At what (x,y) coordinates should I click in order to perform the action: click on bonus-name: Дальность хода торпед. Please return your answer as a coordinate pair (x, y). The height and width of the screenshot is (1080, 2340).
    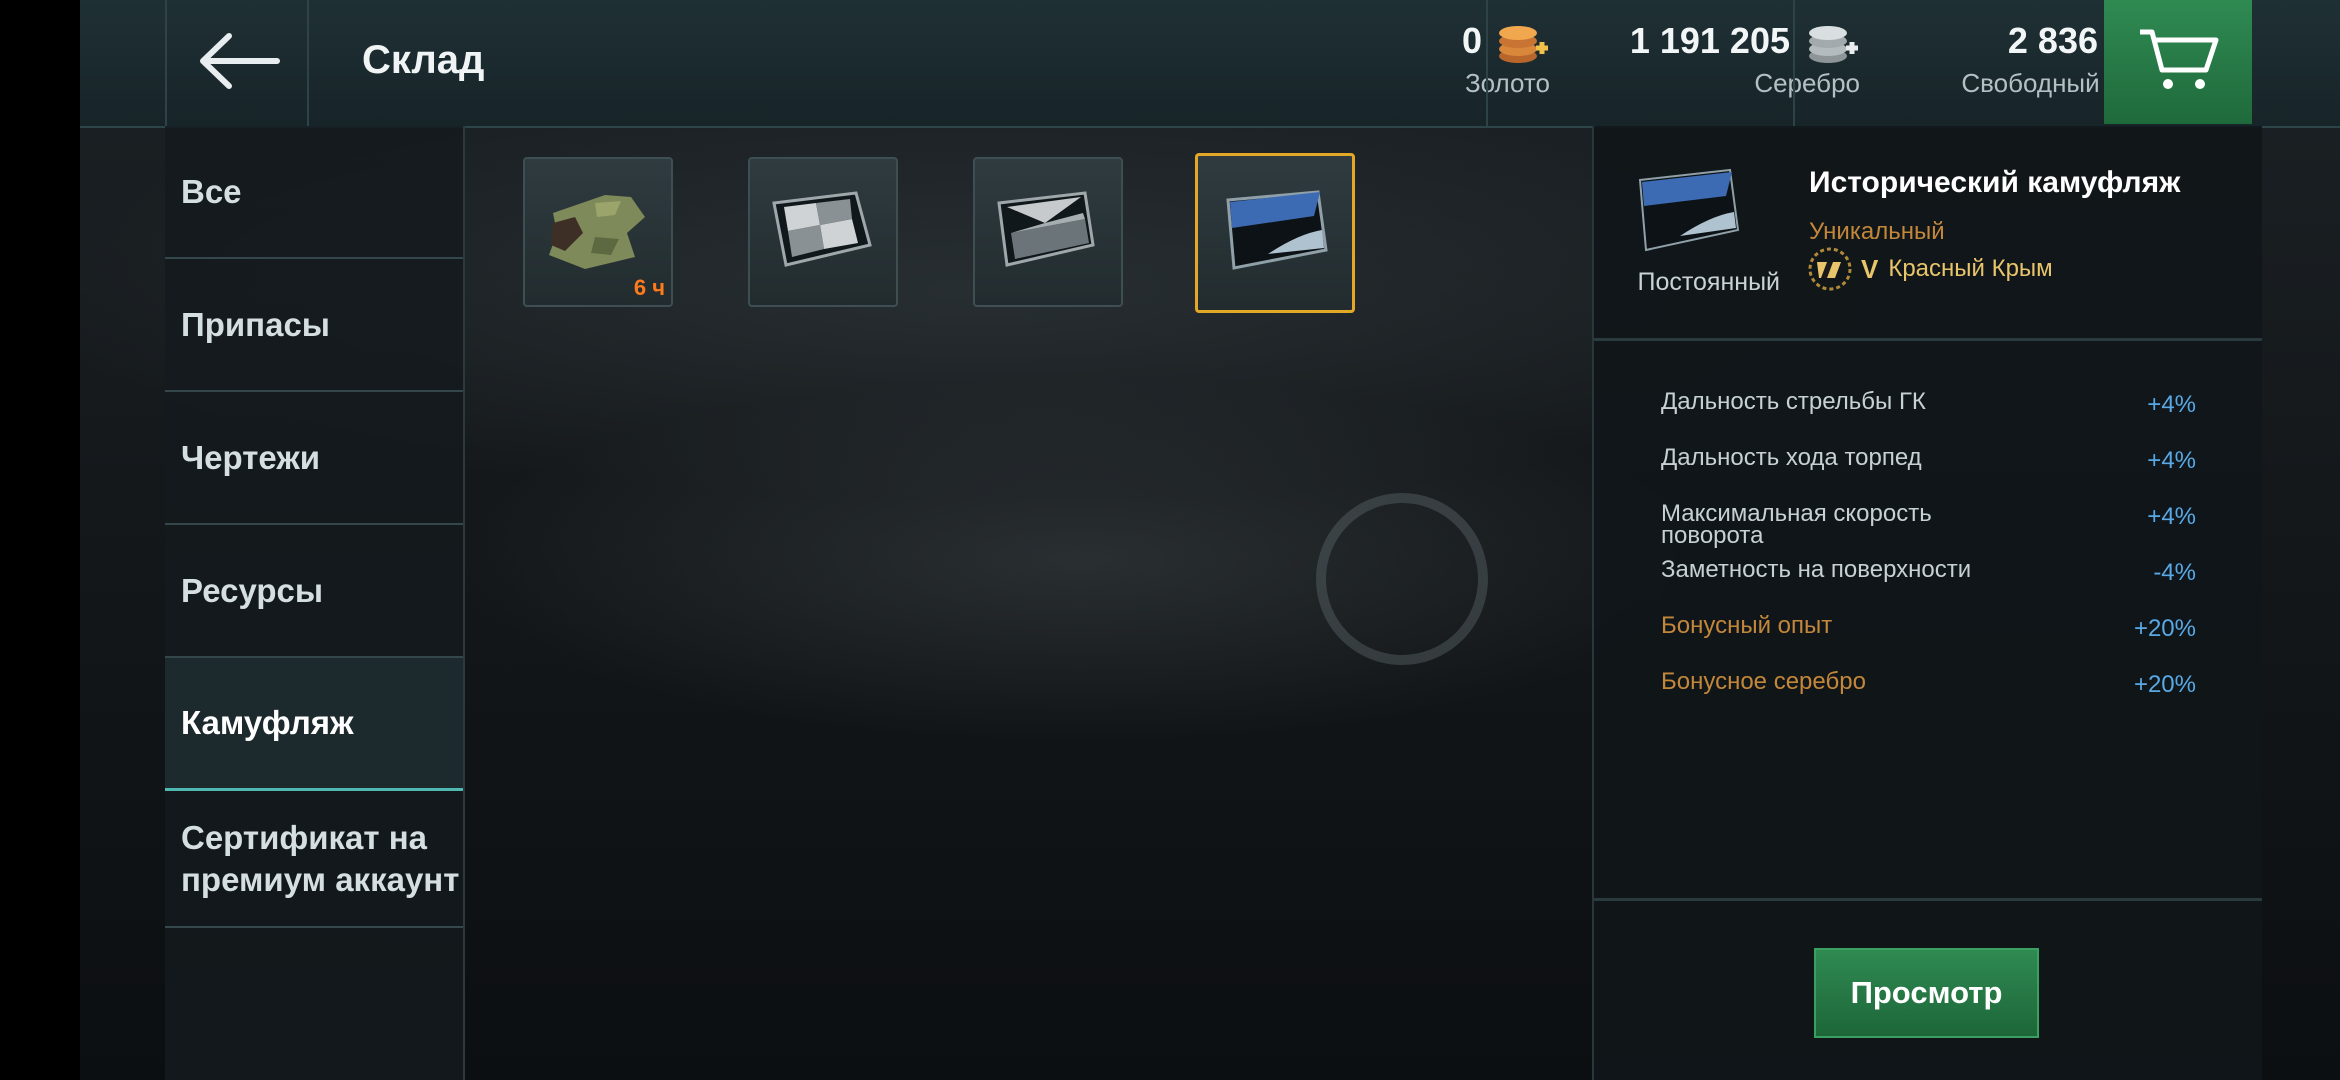
    Looking at the image, I should click on (1791, 457).